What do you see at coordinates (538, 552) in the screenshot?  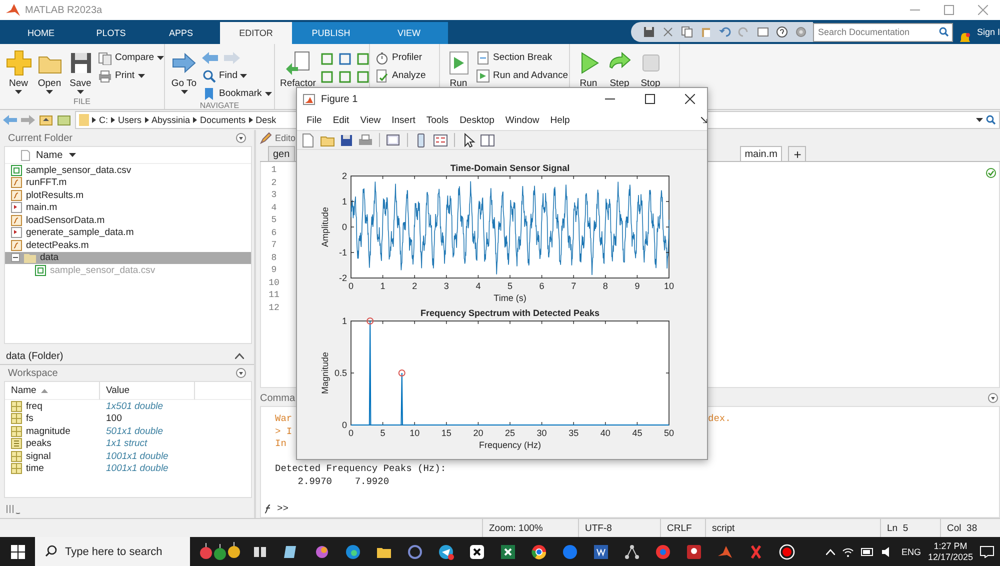 I see `browser-icon` at bounding box center [538, 552].